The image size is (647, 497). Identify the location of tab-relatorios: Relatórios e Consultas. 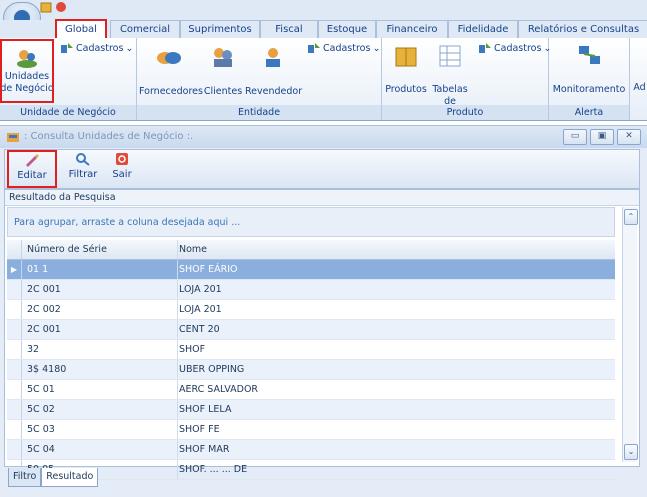
(582, 29).